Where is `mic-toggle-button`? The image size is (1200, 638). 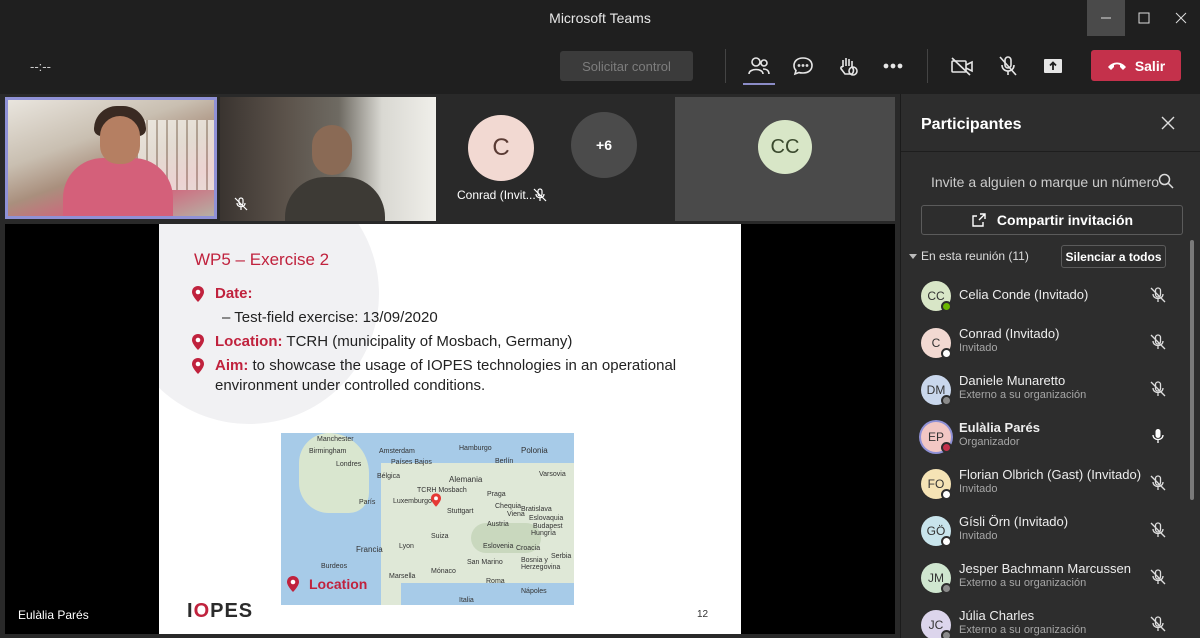
mic-toggle-button is located at coordinates (1008, 66).